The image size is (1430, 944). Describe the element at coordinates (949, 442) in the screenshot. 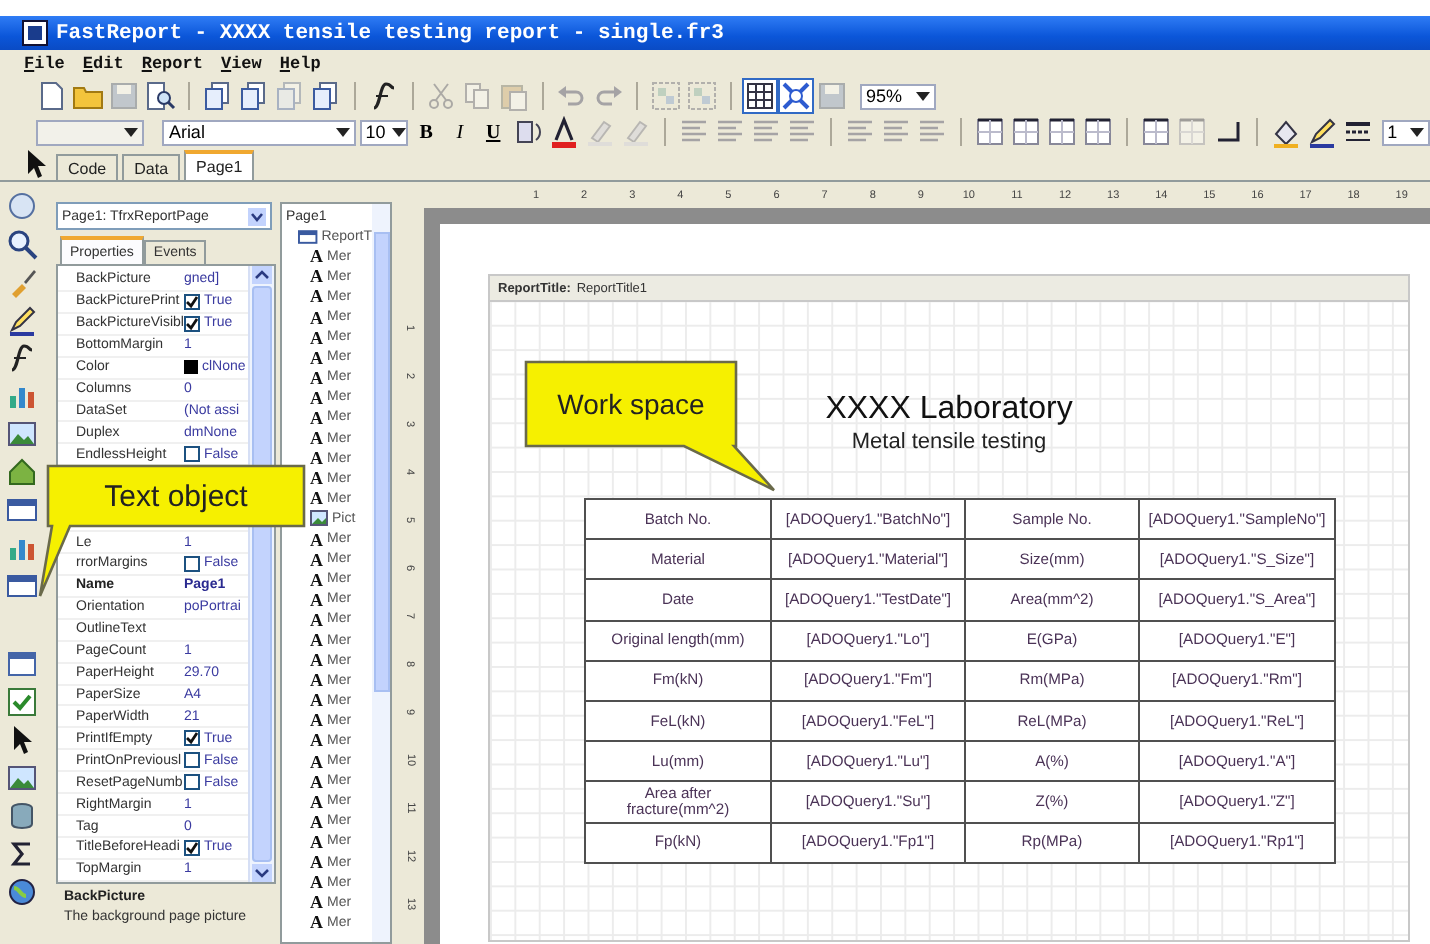

I see `report-subtitle: Metal tensile testing` at that location.